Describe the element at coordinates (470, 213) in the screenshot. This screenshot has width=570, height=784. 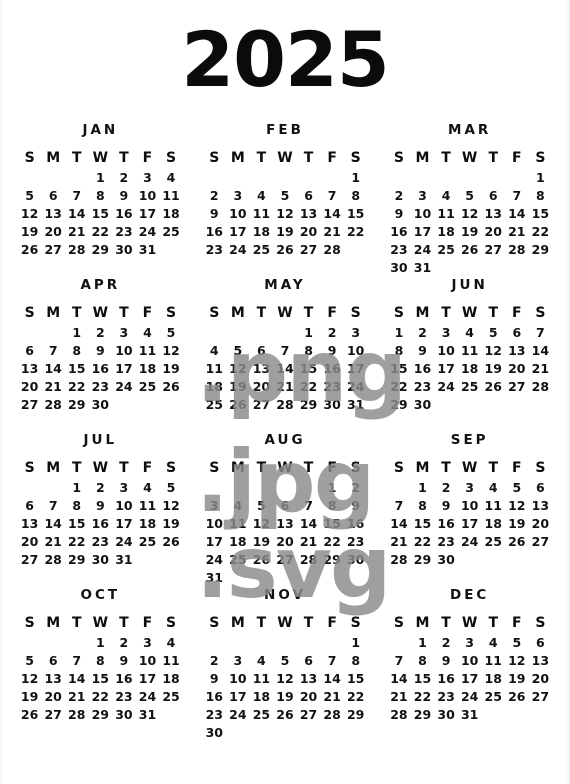
I see `day-cell: 12` at that location.